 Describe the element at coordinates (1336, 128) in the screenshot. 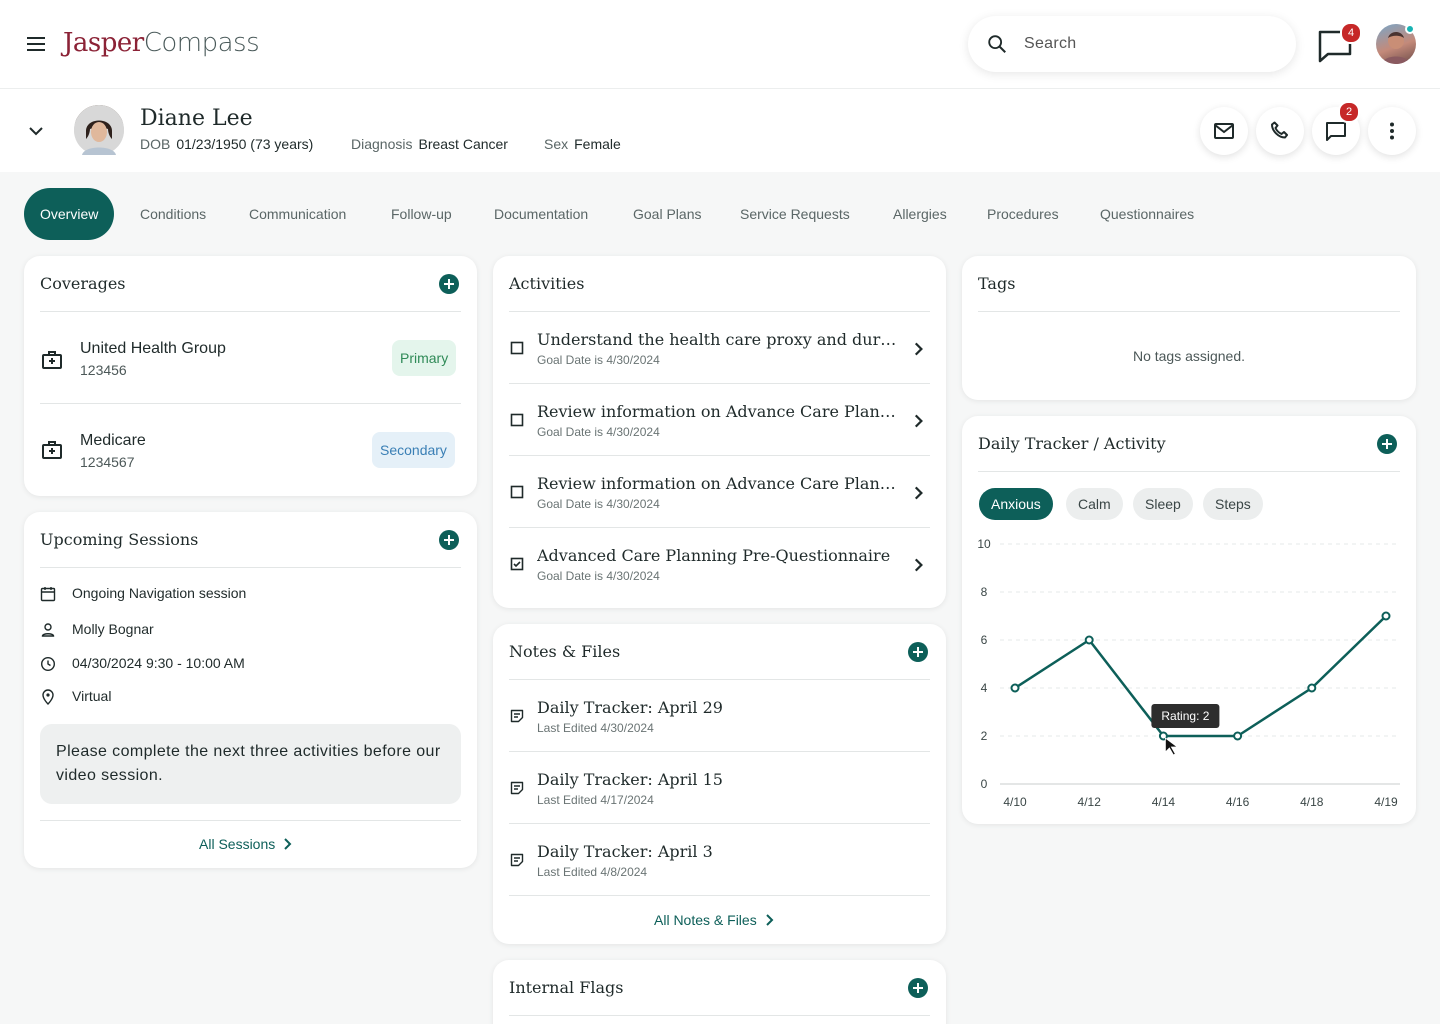

I see `chat-button: 2` at that location.